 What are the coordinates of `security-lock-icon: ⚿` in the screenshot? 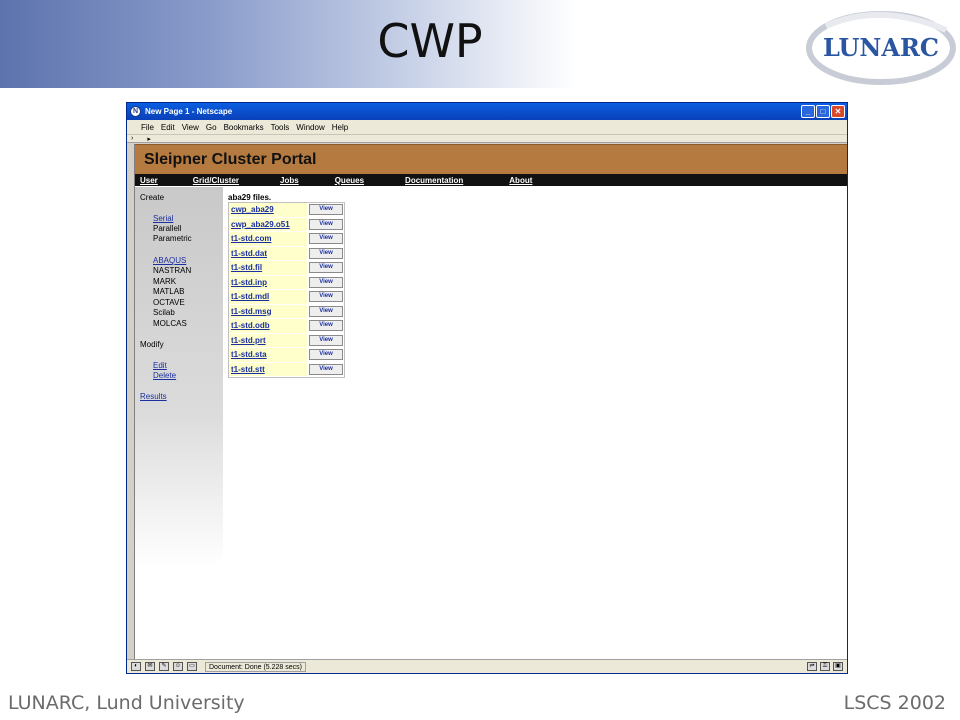 It's located at (825, 666).